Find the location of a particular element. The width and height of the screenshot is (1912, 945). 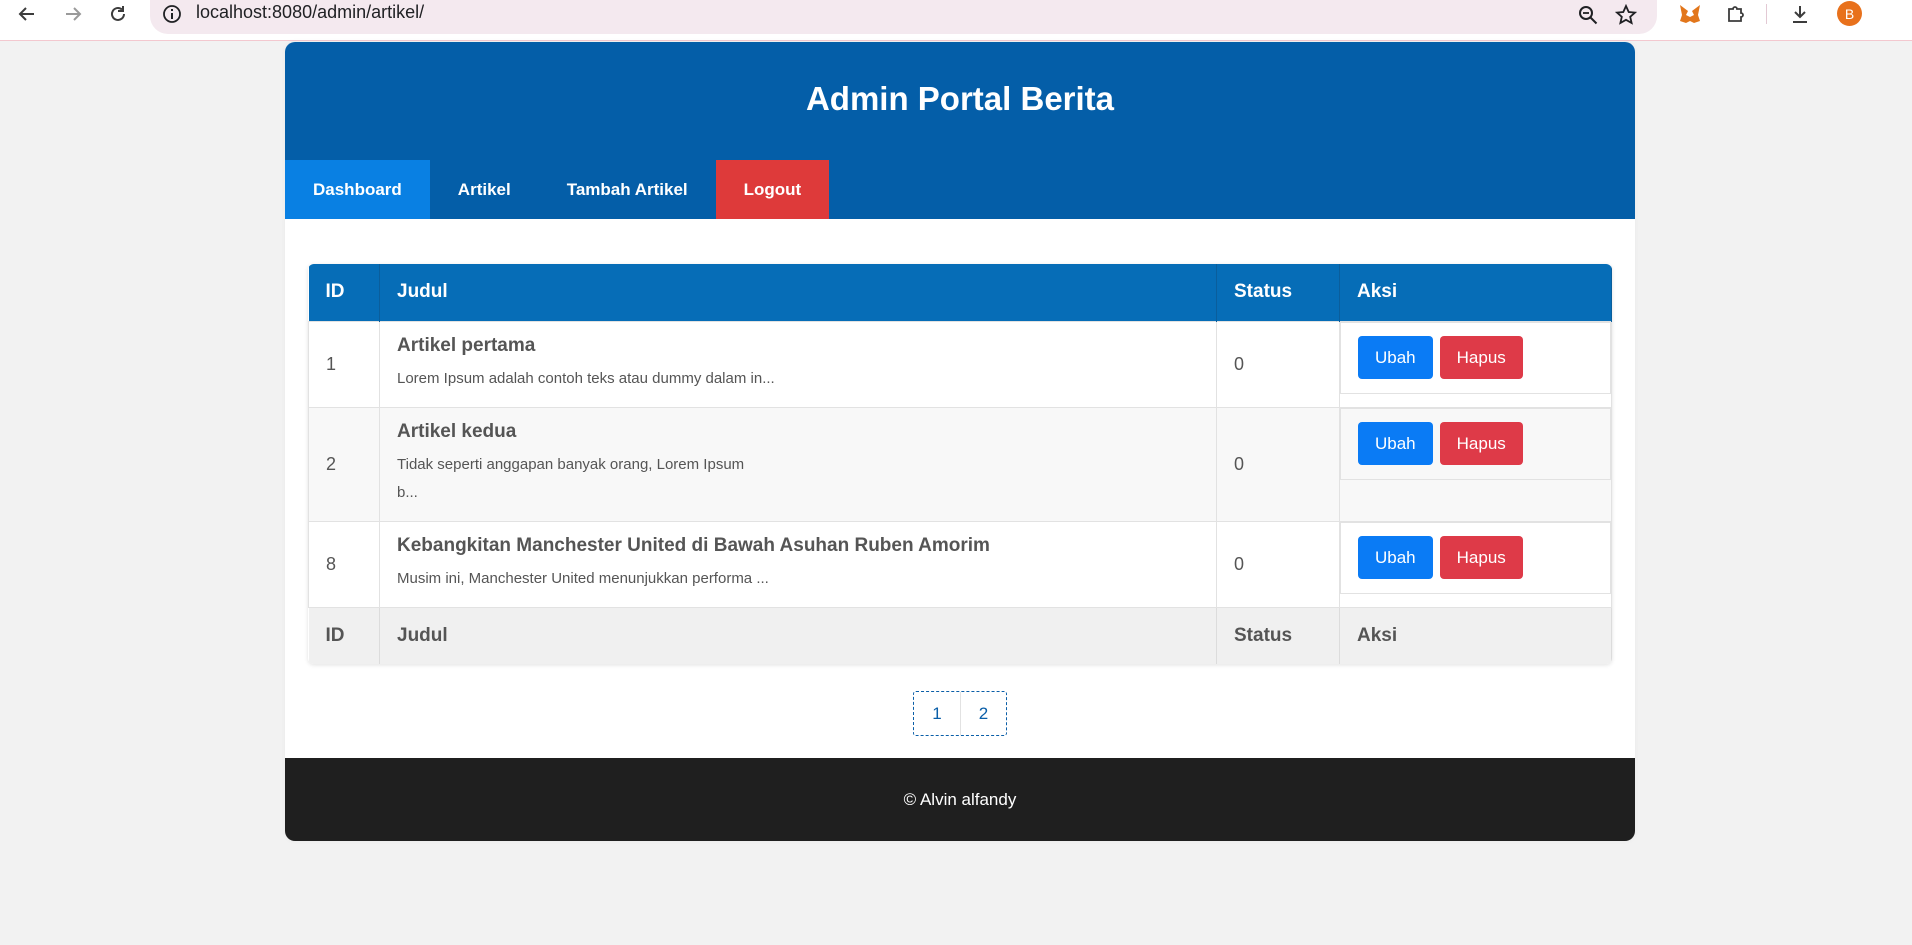

profile-avatar: B is located at coordinates (1849, 13).